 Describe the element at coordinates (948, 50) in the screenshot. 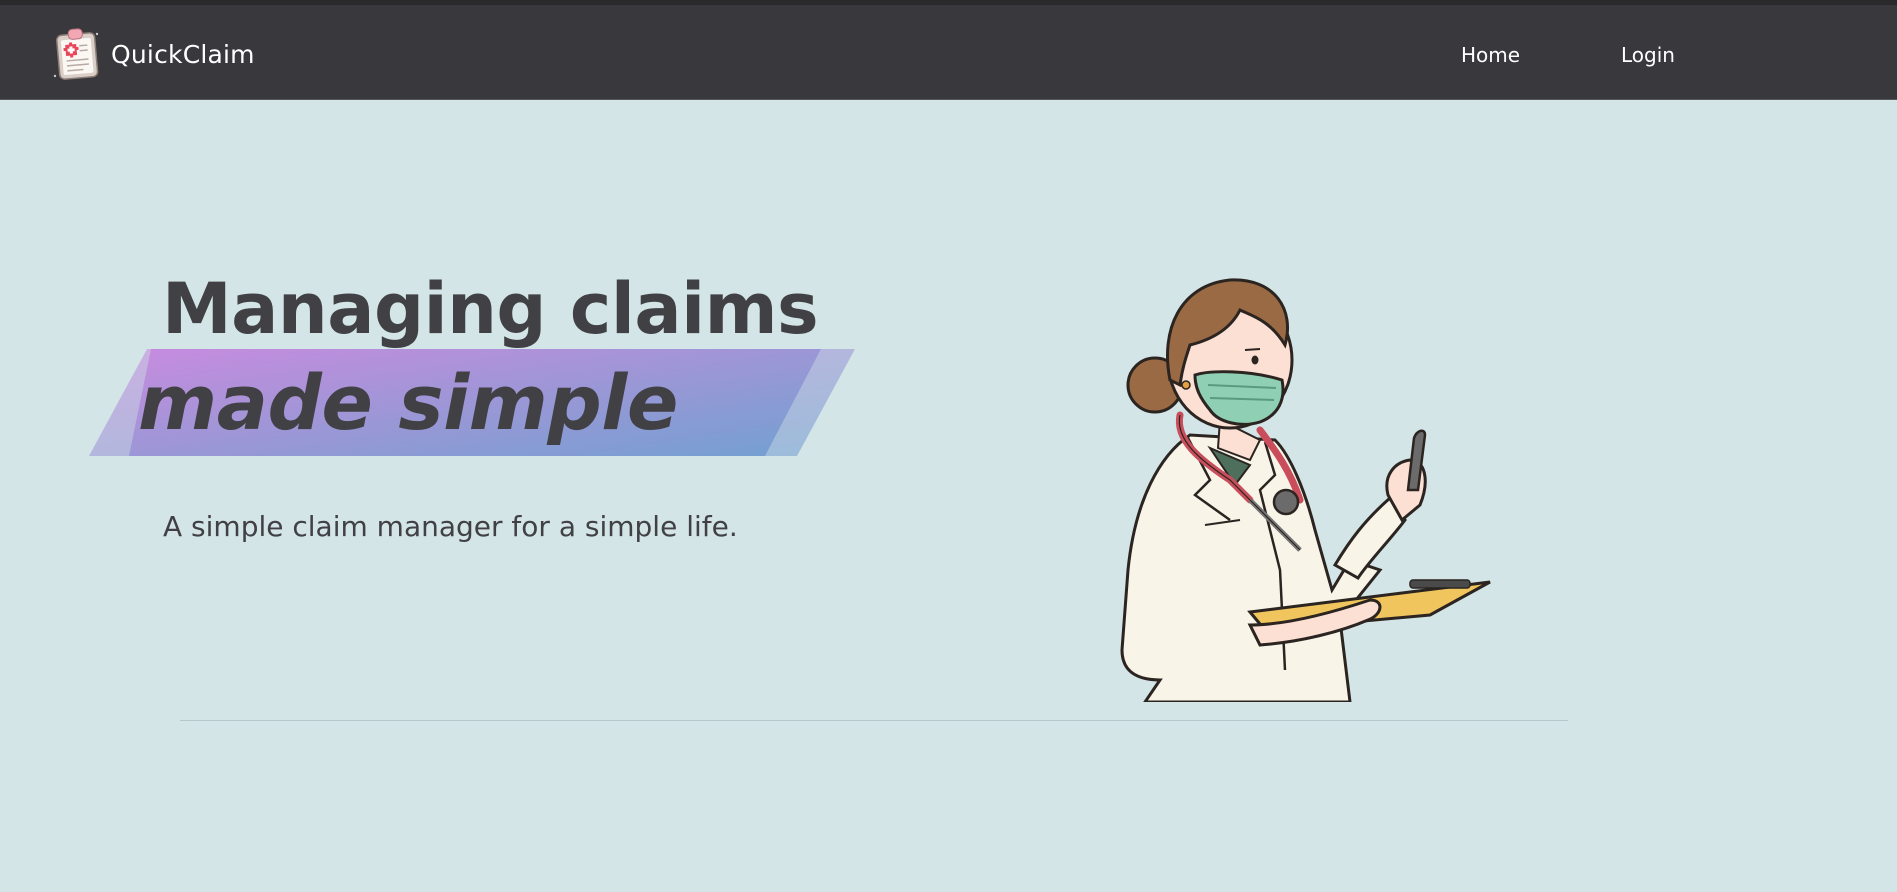

I see `top-navbar: QuickClaim Home Login` at that location.